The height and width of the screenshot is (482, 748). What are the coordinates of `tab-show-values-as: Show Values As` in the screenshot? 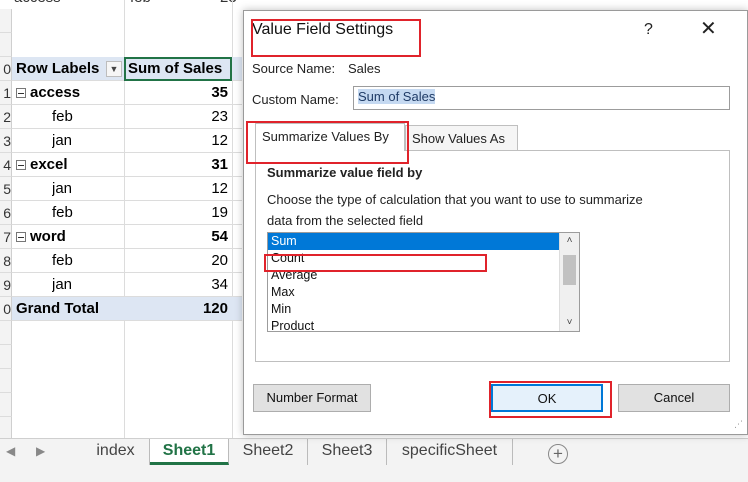 It's located at (461, 138).